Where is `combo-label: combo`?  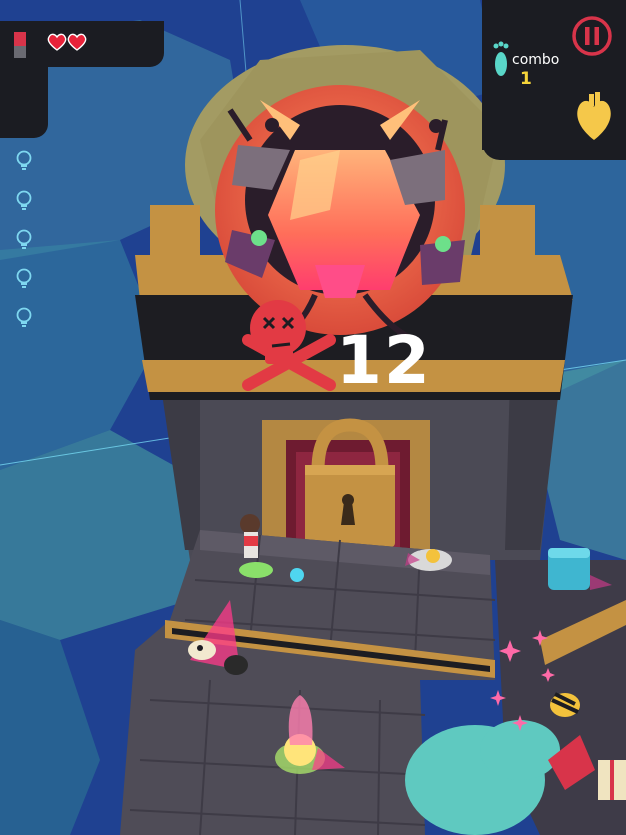
combo-label: combo is located at coordinates (536, 60).